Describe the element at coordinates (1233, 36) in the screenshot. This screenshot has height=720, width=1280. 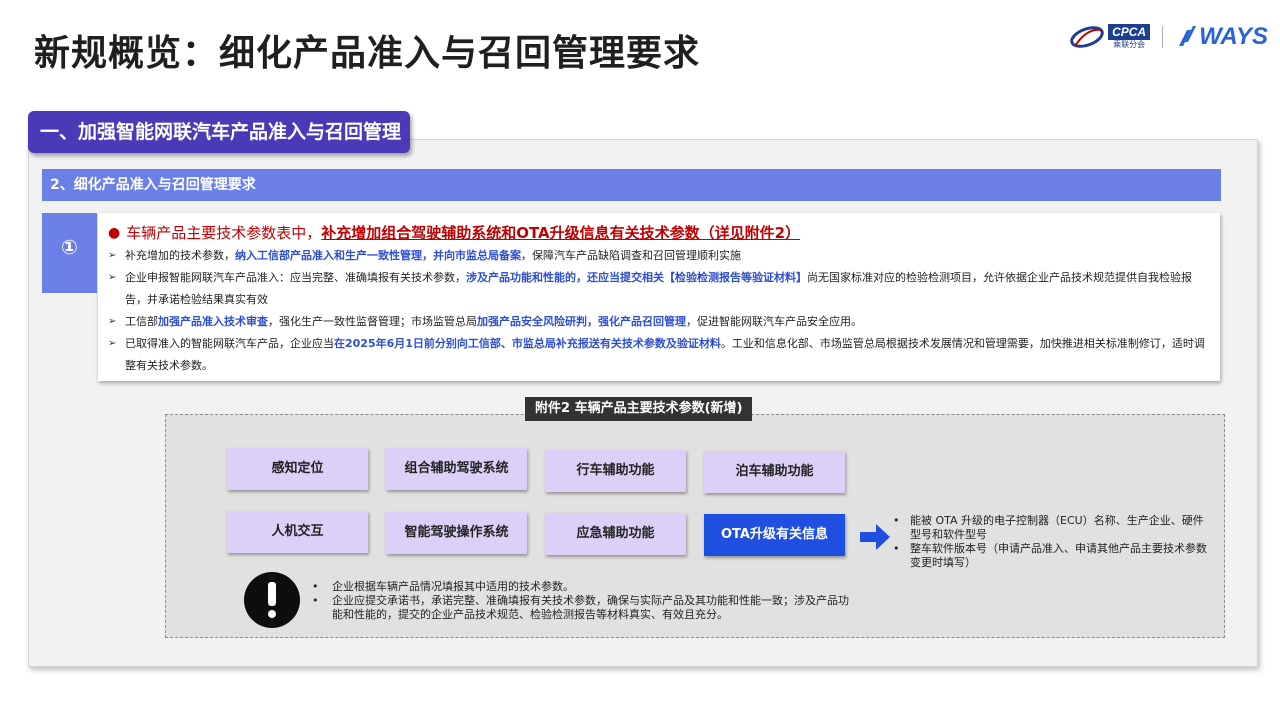
I see `ways-text: WAYS` at that location.